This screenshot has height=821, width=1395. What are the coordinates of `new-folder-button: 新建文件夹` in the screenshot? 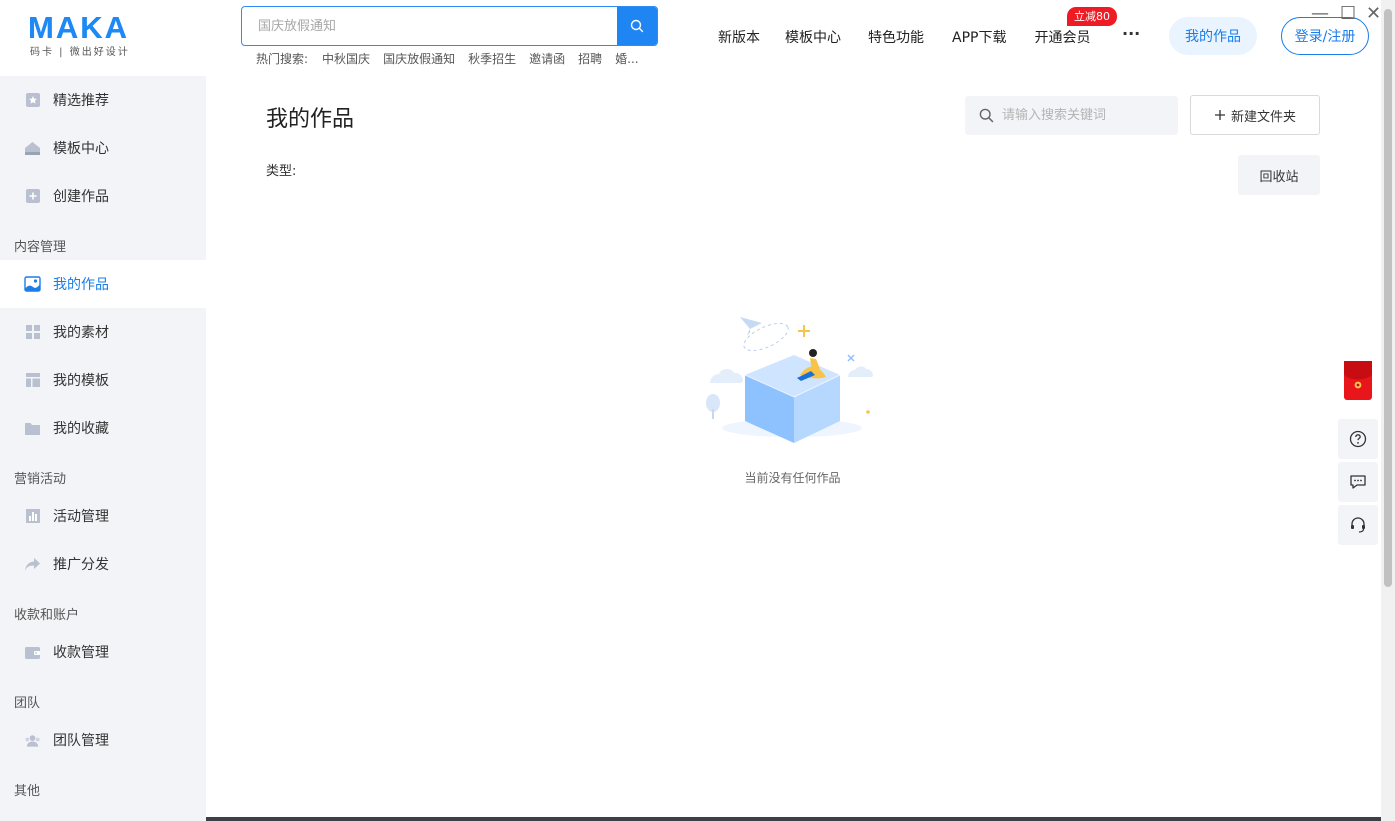 It's located at (1255, 115).